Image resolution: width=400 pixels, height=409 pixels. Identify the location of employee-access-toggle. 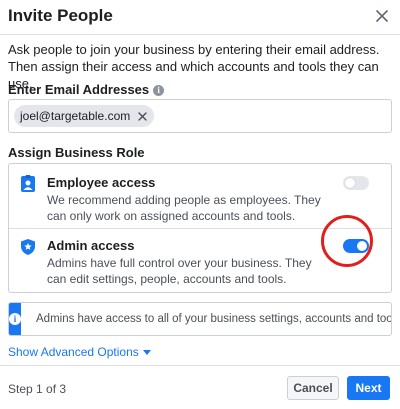
(356, 183).